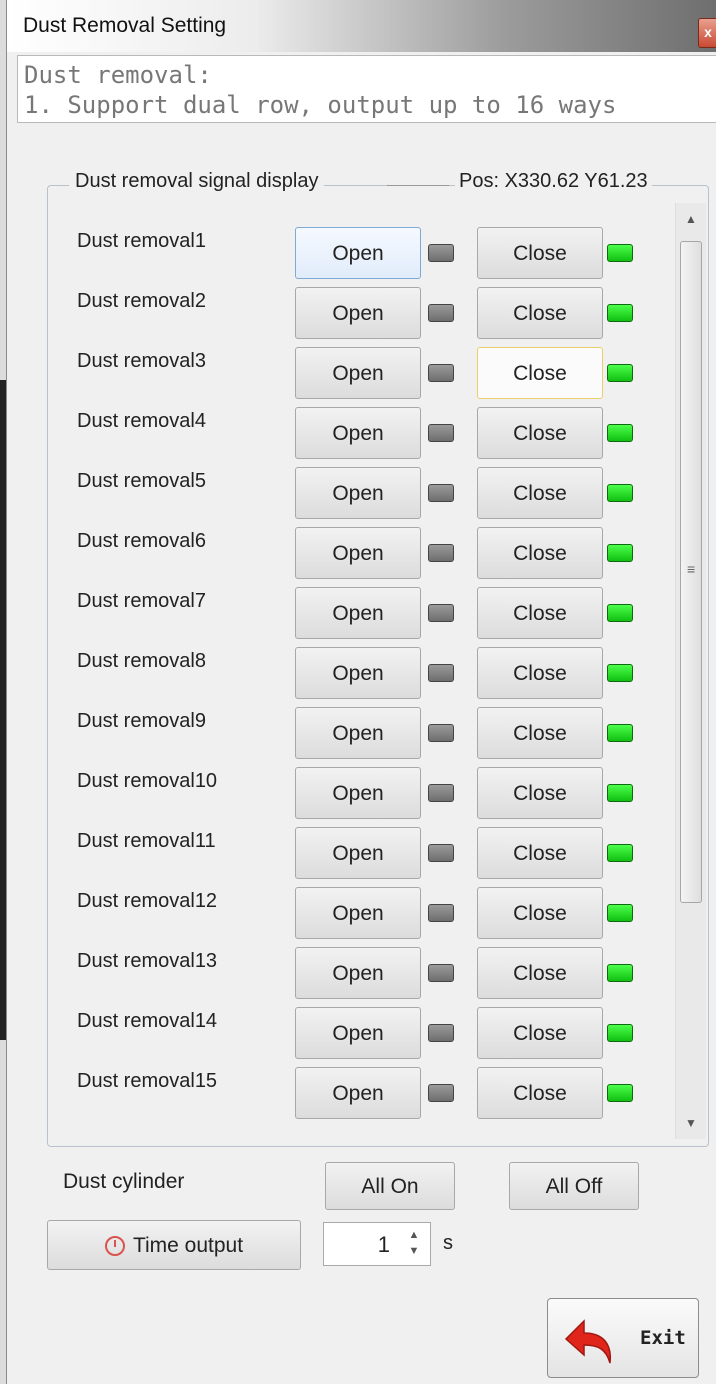  I want to click on time-output-button: Time output, so click(174, 1245).